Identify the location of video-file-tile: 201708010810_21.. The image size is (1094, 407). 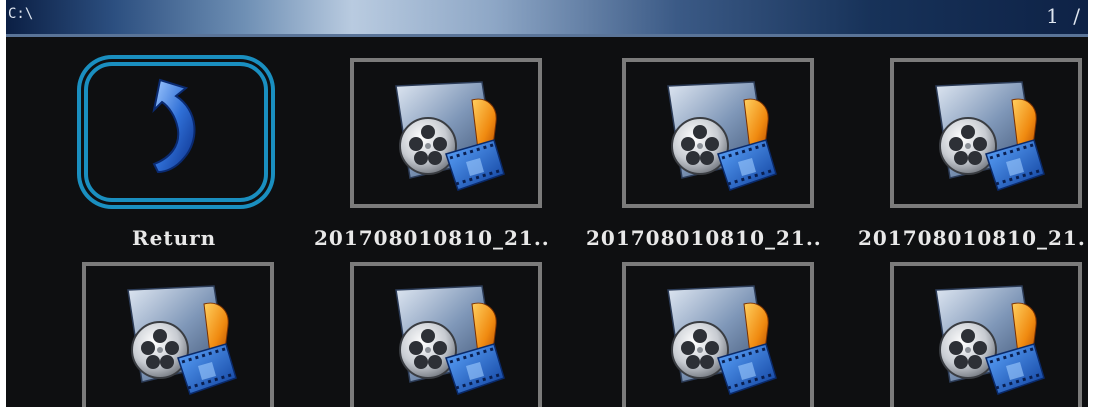
(971, 154).